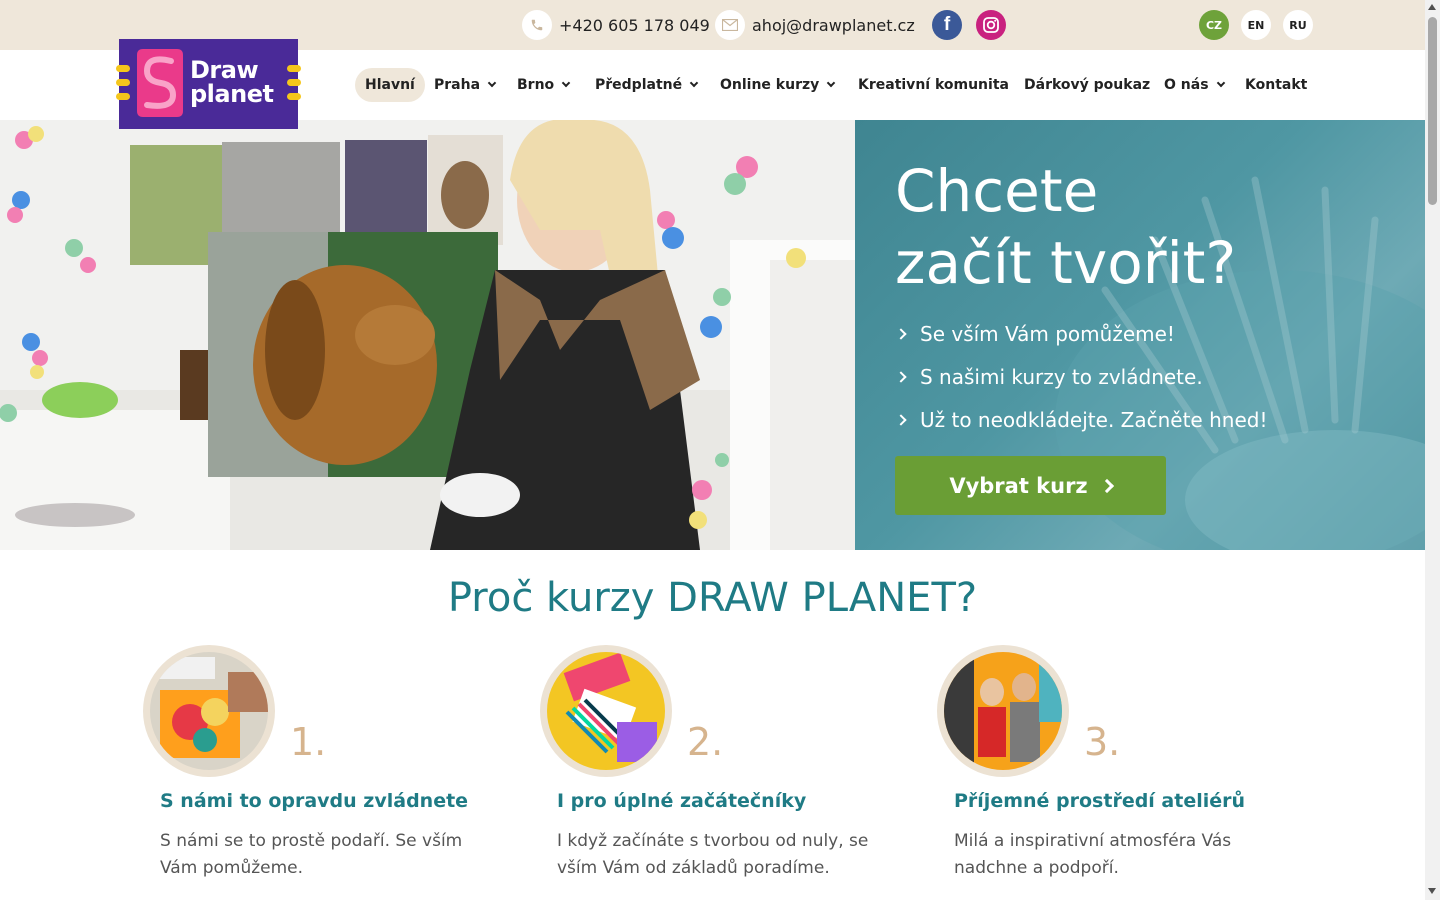 This screenshot has width=1440, height=900. I want to click on nav-item-label: Dárkový poukaz, so click(1087, 85).